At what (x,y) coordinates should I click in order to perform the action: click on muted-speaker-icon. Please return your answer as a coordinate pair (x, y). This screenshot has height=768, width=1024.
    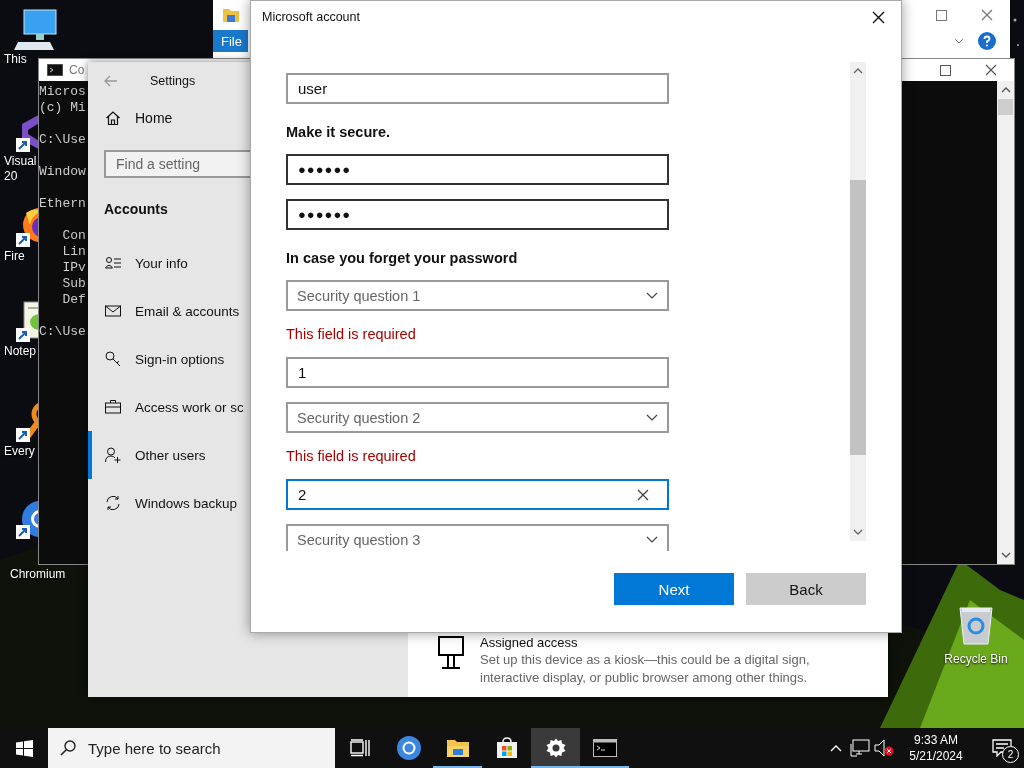
    Looking at the image, I should click on (884, 748).